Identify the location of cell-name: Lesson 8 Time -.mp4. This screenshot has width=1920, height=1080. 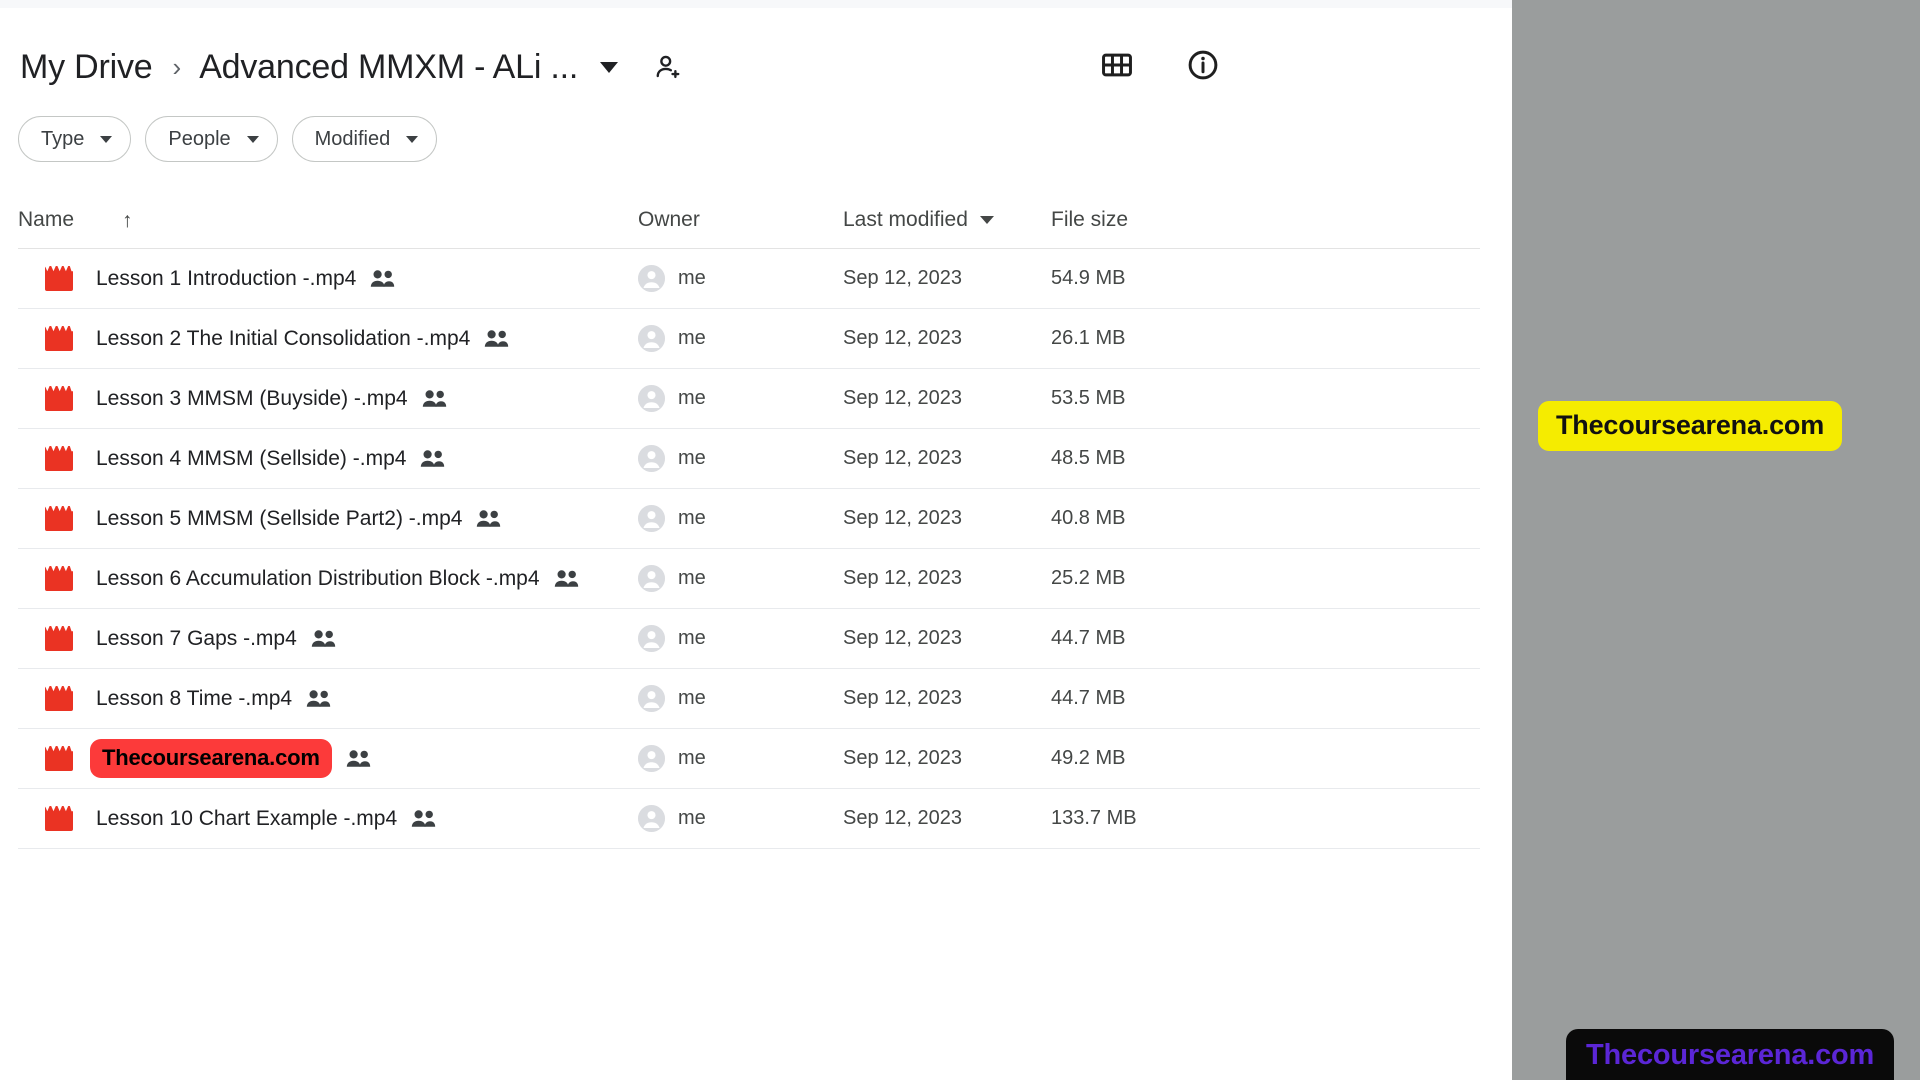
(328, 698).